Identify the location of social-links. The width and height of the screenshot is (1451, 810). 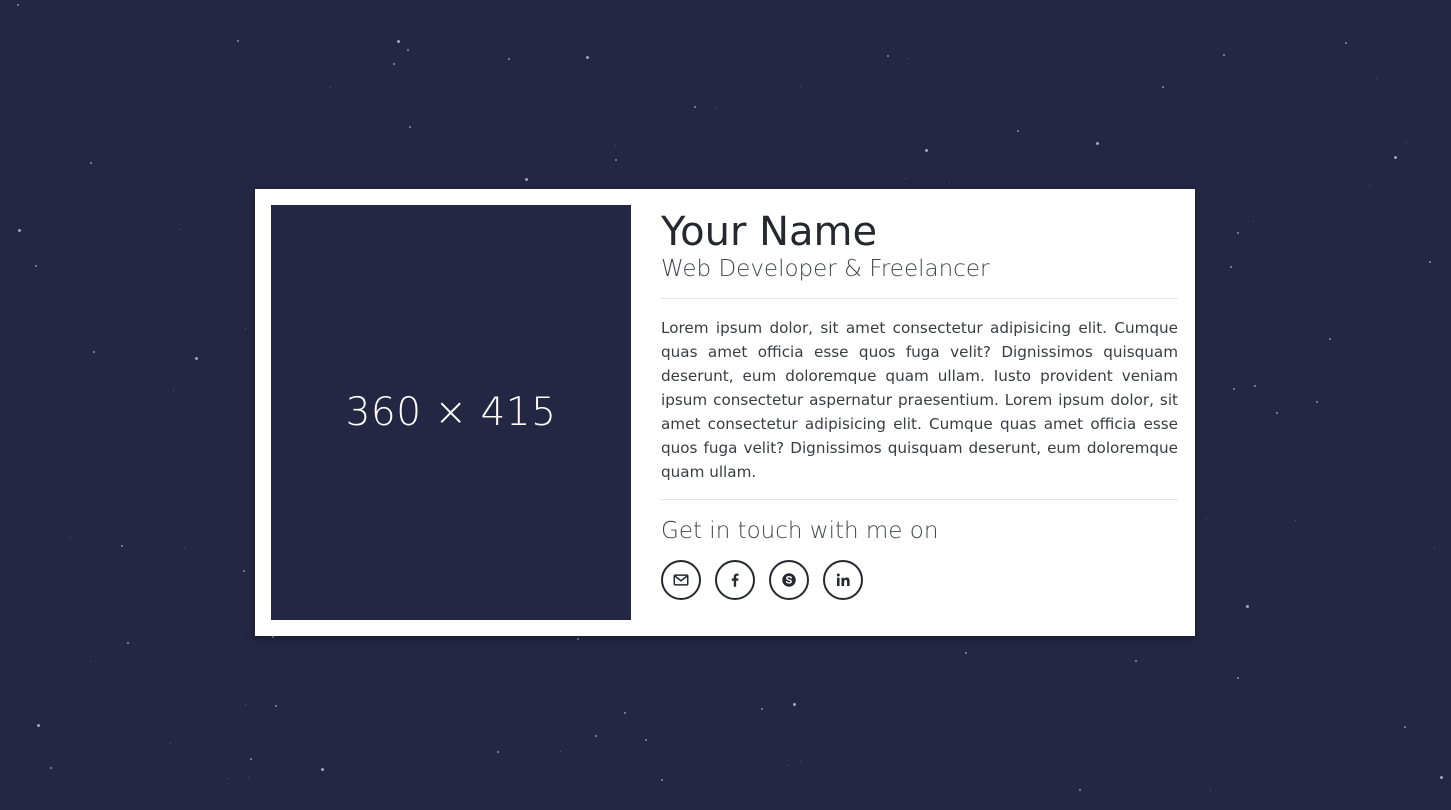
(919, 580).